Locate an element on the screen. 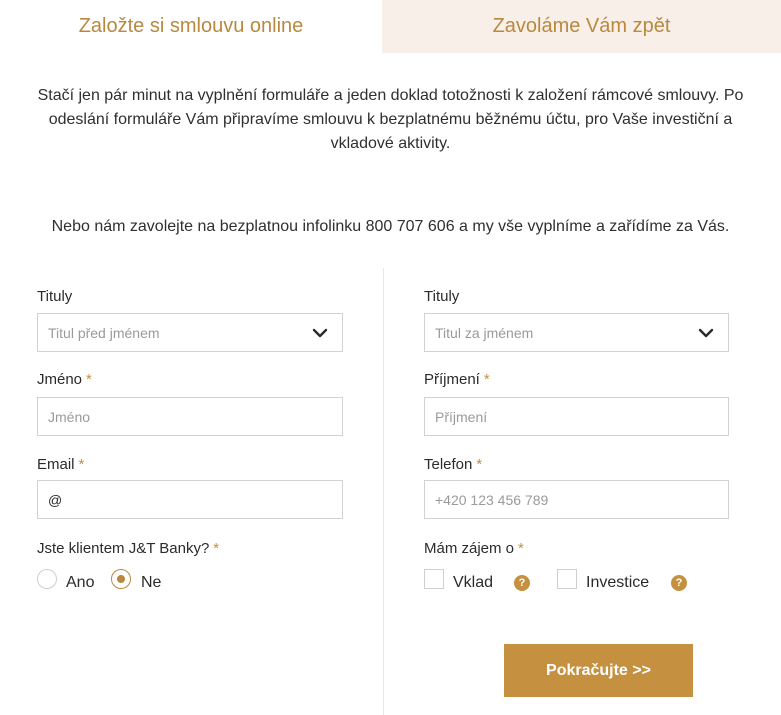  title-after-placeholder: Titul za jménem is located at coordinates (484, 332).